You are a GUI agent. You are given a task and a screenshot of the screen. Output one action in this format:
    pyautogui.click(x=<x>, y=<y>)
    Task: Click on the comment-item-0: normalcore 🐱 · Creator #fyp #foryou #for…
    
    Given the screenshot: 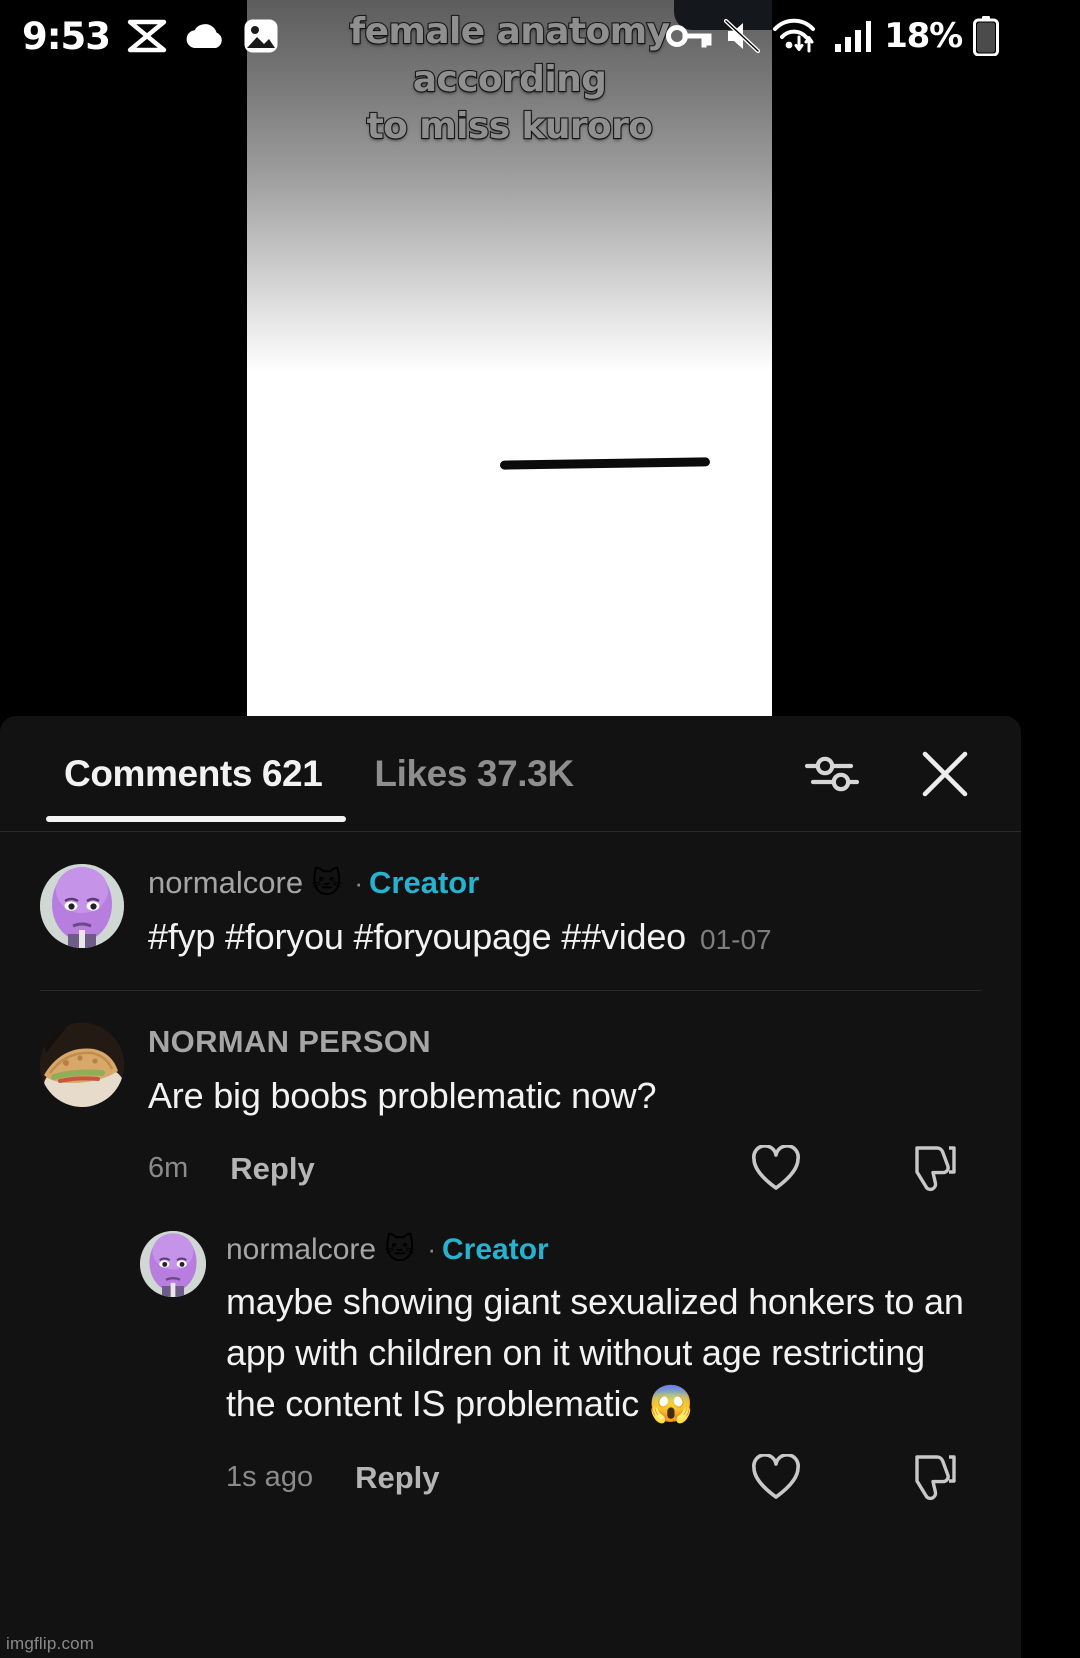 What is the action you would take?
    pyautogui.click(x=510, y=897)
    